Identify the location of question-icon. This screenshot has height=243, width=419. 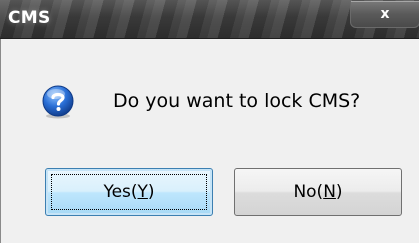
(58, 102).